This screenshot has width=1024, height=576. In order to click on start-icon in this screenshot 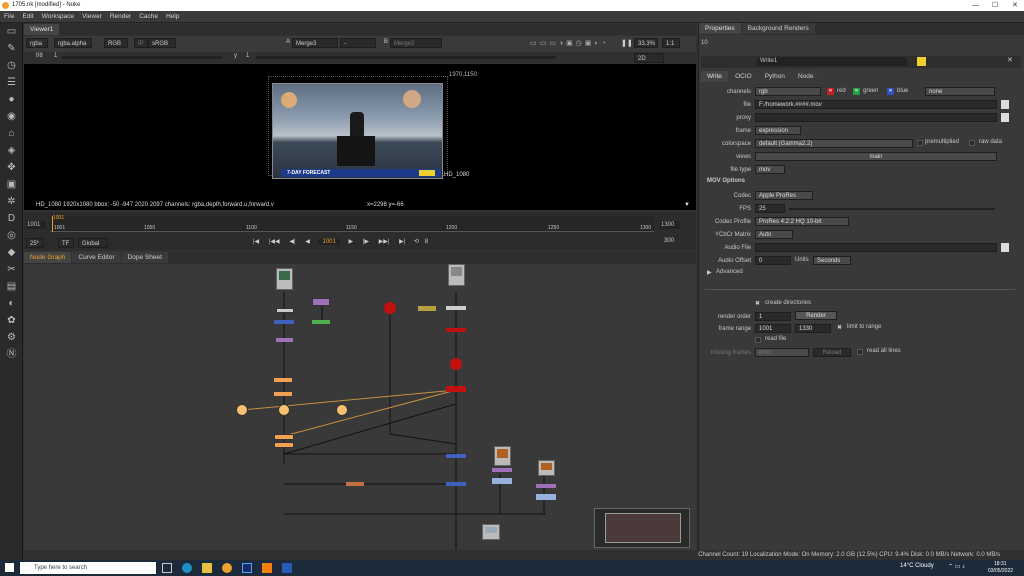, I will do `click(9, 567)`.